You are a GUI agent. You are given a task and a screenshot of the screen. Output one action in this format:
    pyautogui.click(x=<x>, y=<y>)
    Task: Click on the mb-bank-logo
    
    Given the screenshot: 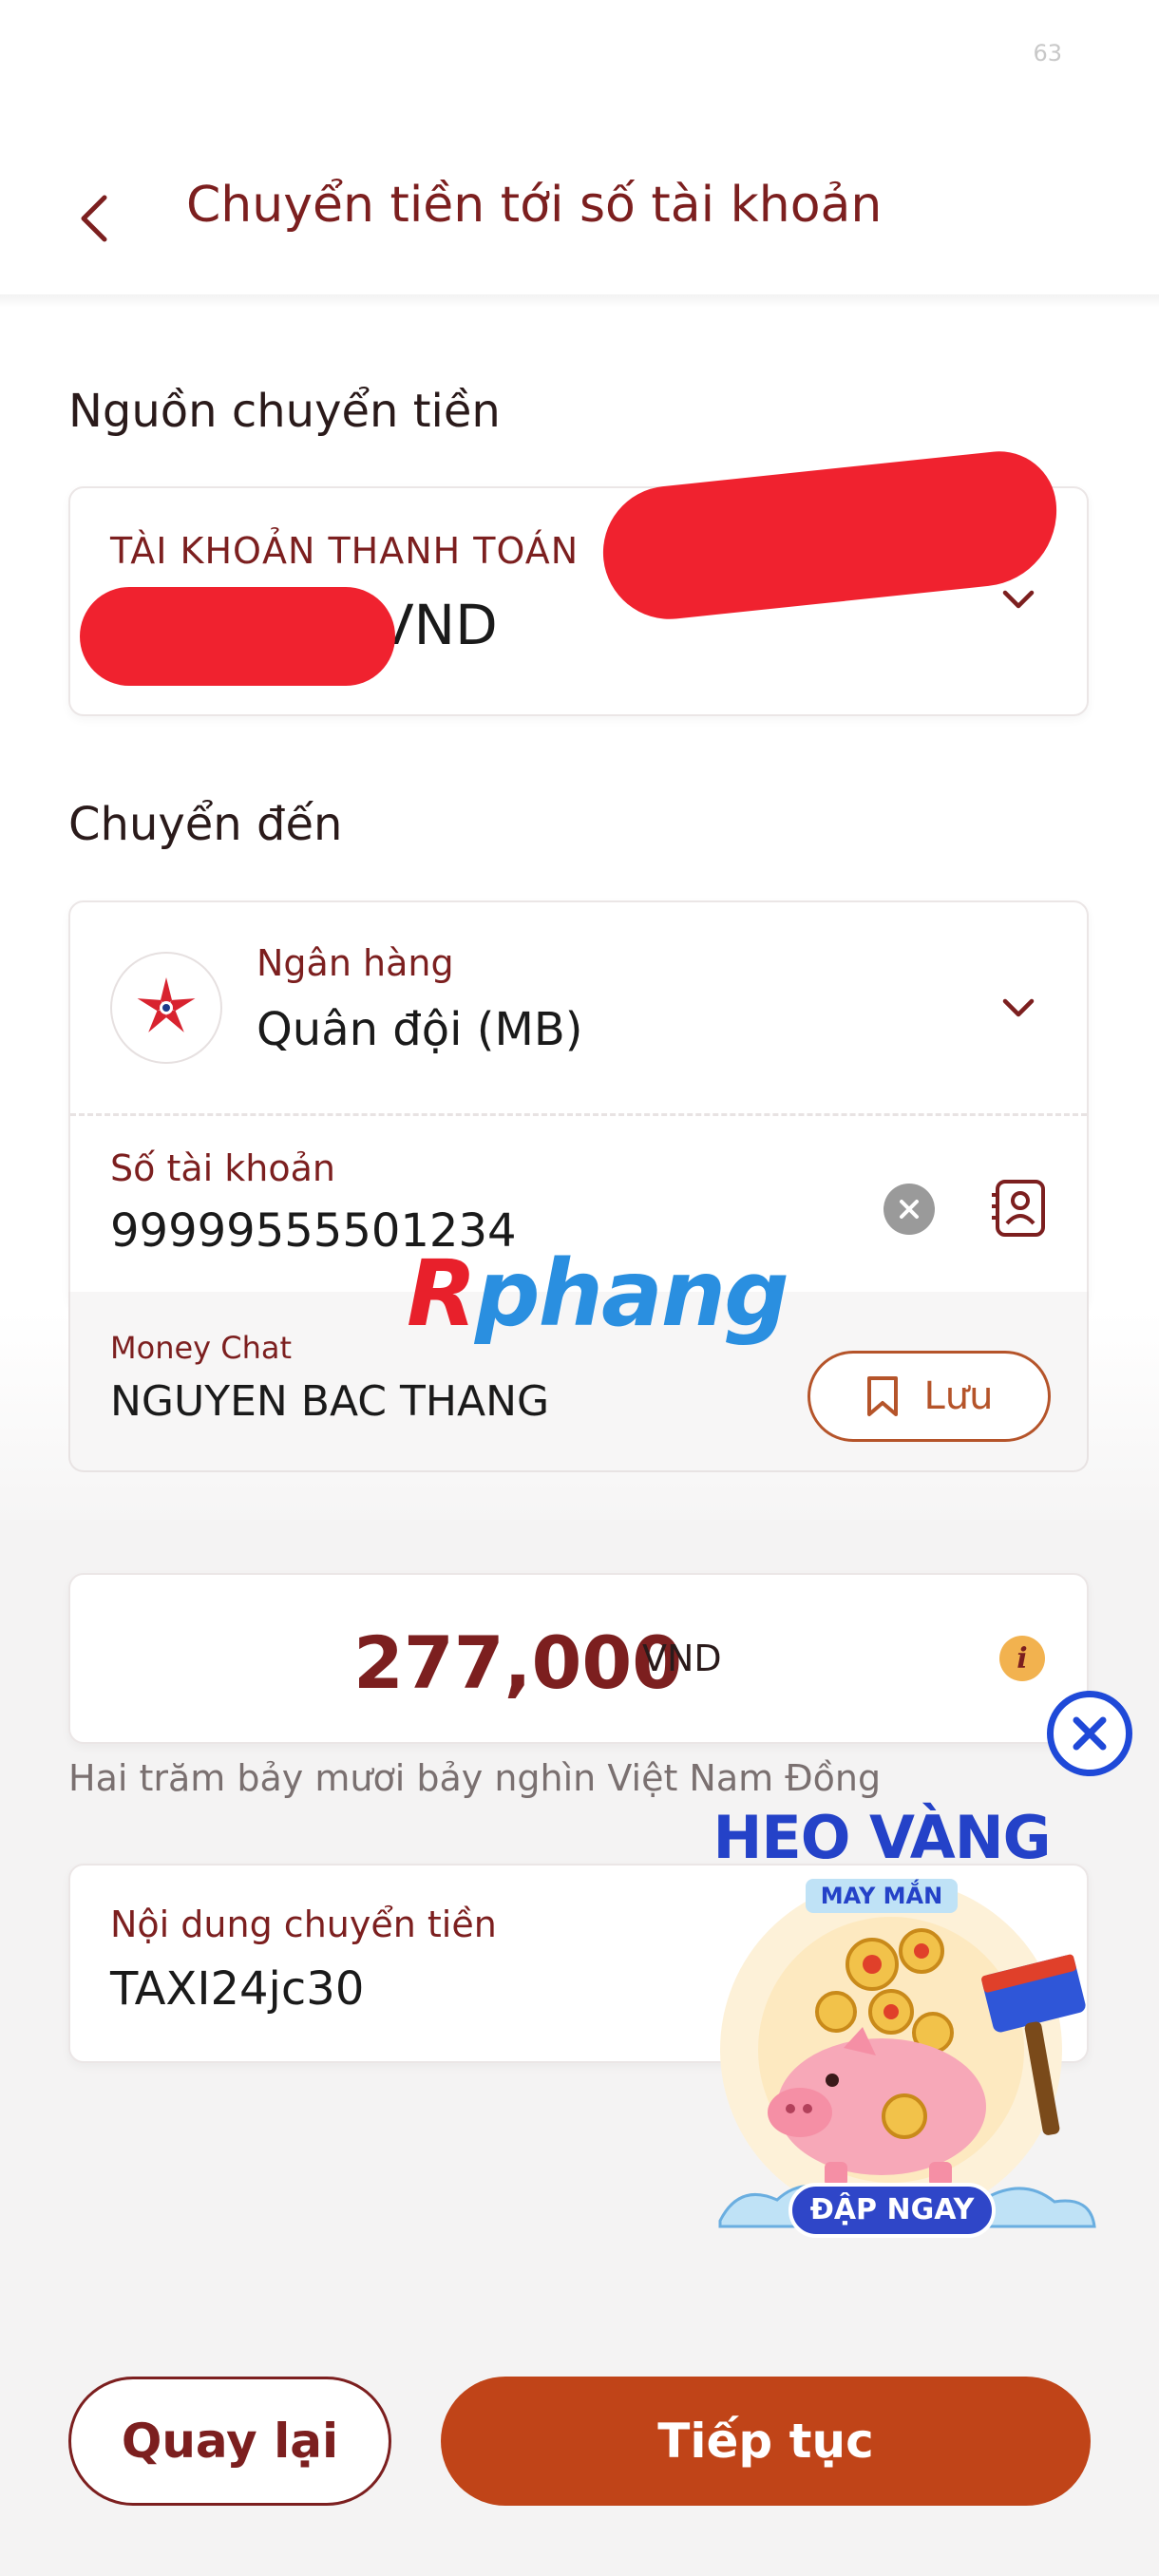 What is the action you would take?
    pyautogui.click(x=166, y=1008)
    